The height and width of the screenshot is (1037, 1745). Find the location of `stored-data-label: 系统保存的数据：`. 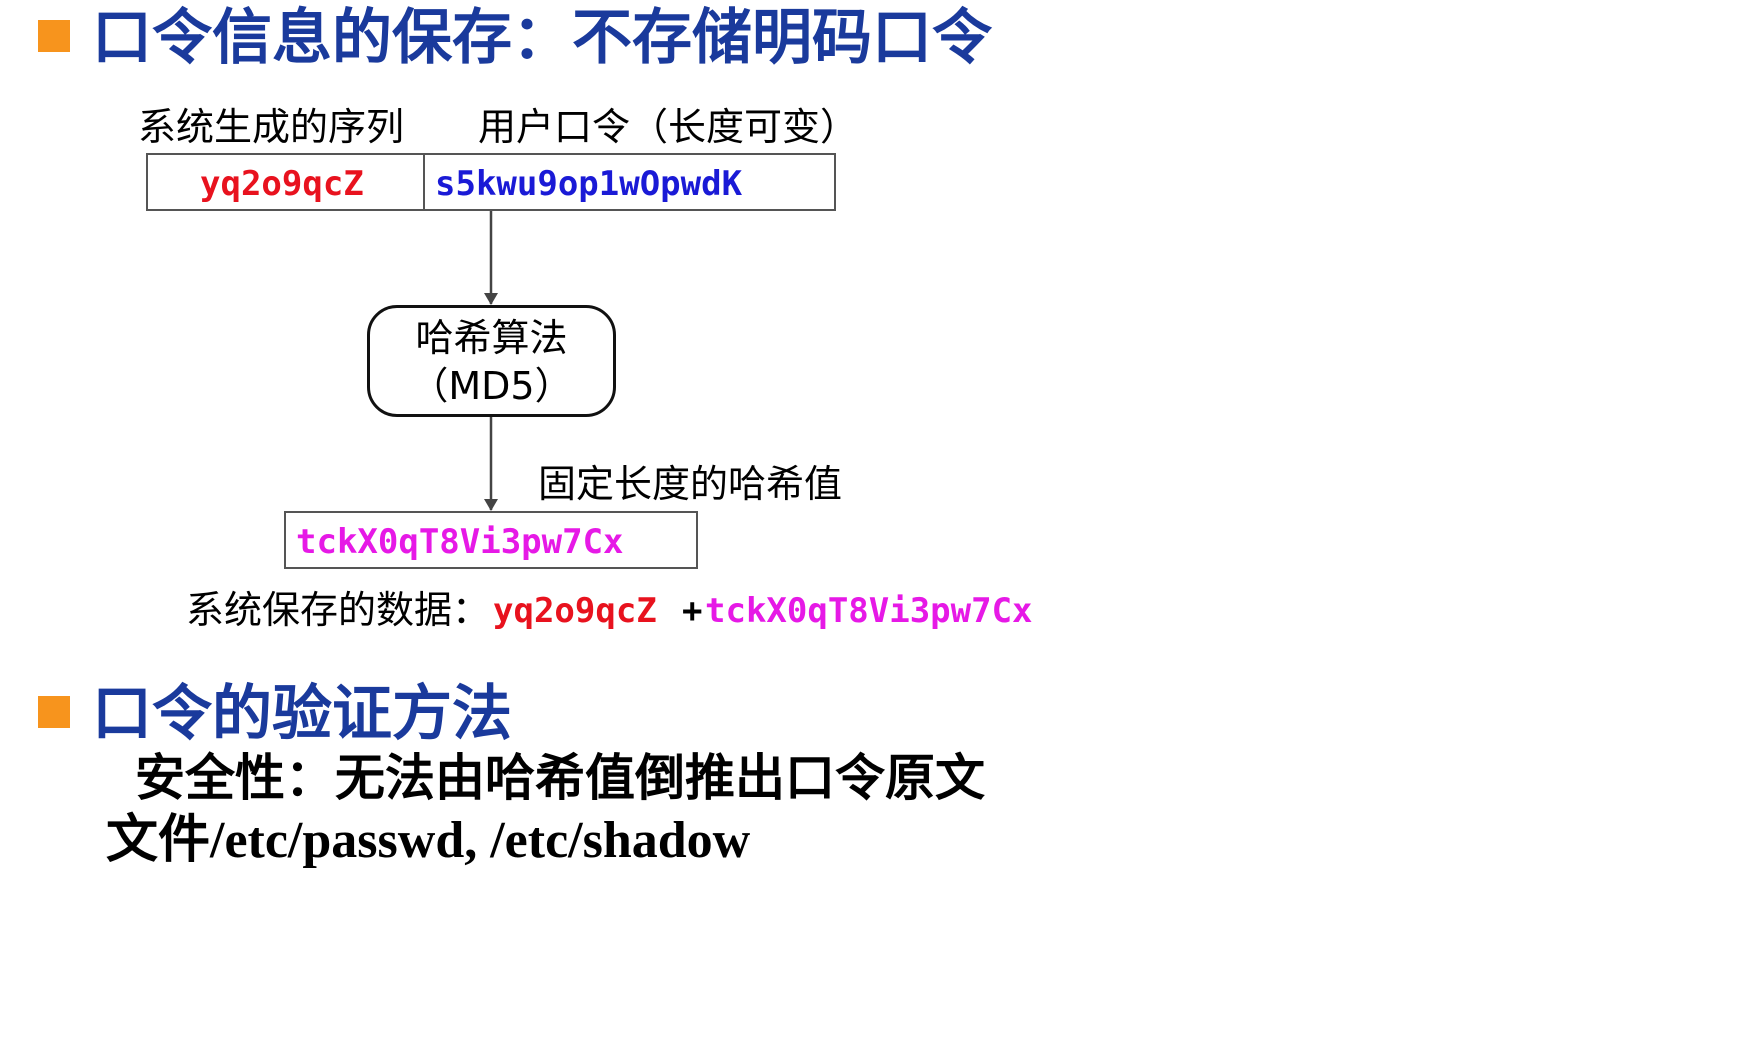

stored-data-label: 系统保存的数据： is located at coordinates (338, 610).